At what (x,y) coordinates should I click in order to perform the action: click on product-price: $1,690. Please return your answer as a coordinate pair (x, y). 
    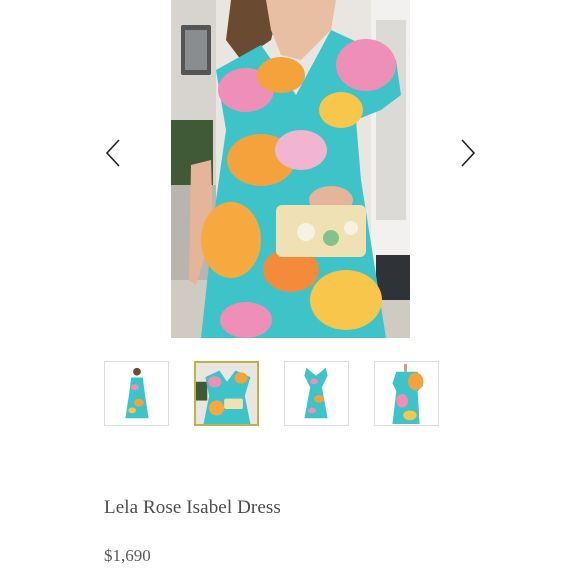
    Looking at the image, I should click on (127, 555).